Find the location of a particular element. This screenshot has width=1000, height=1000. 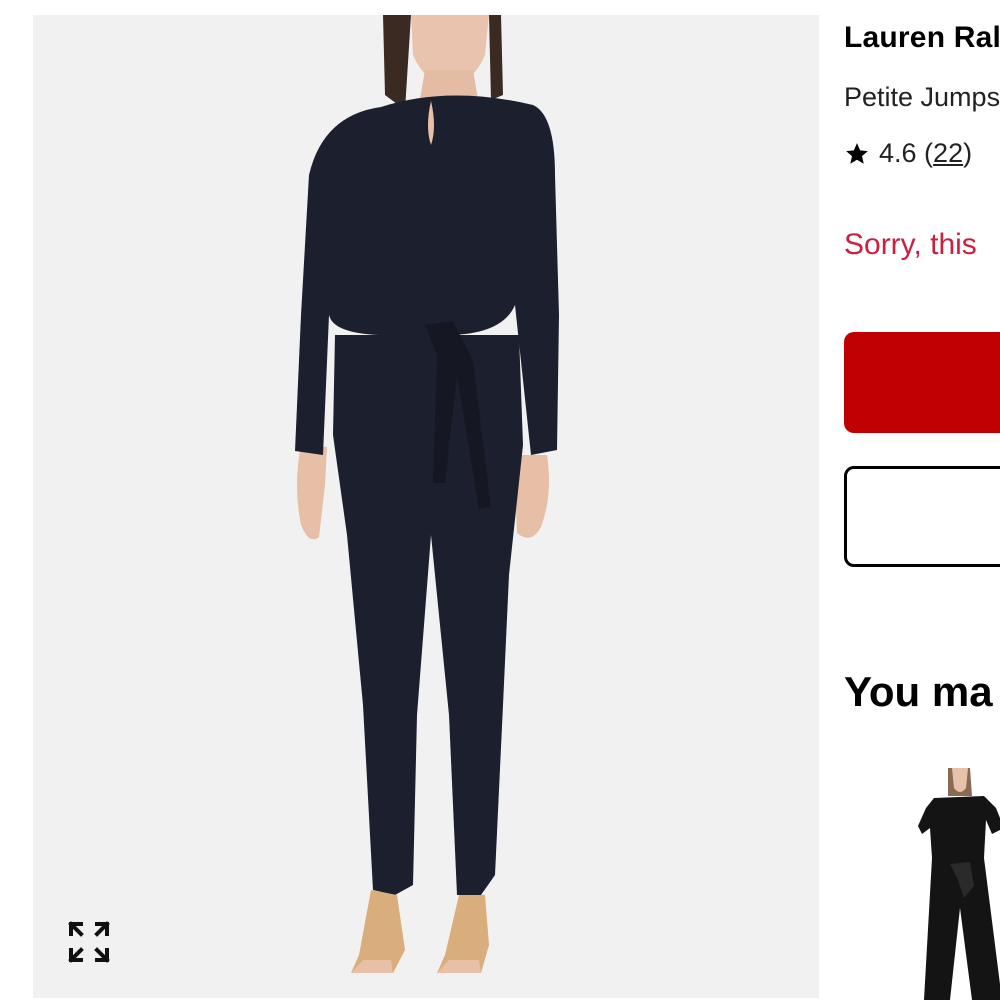

recommendation-item is located at coordinates (957, 884).